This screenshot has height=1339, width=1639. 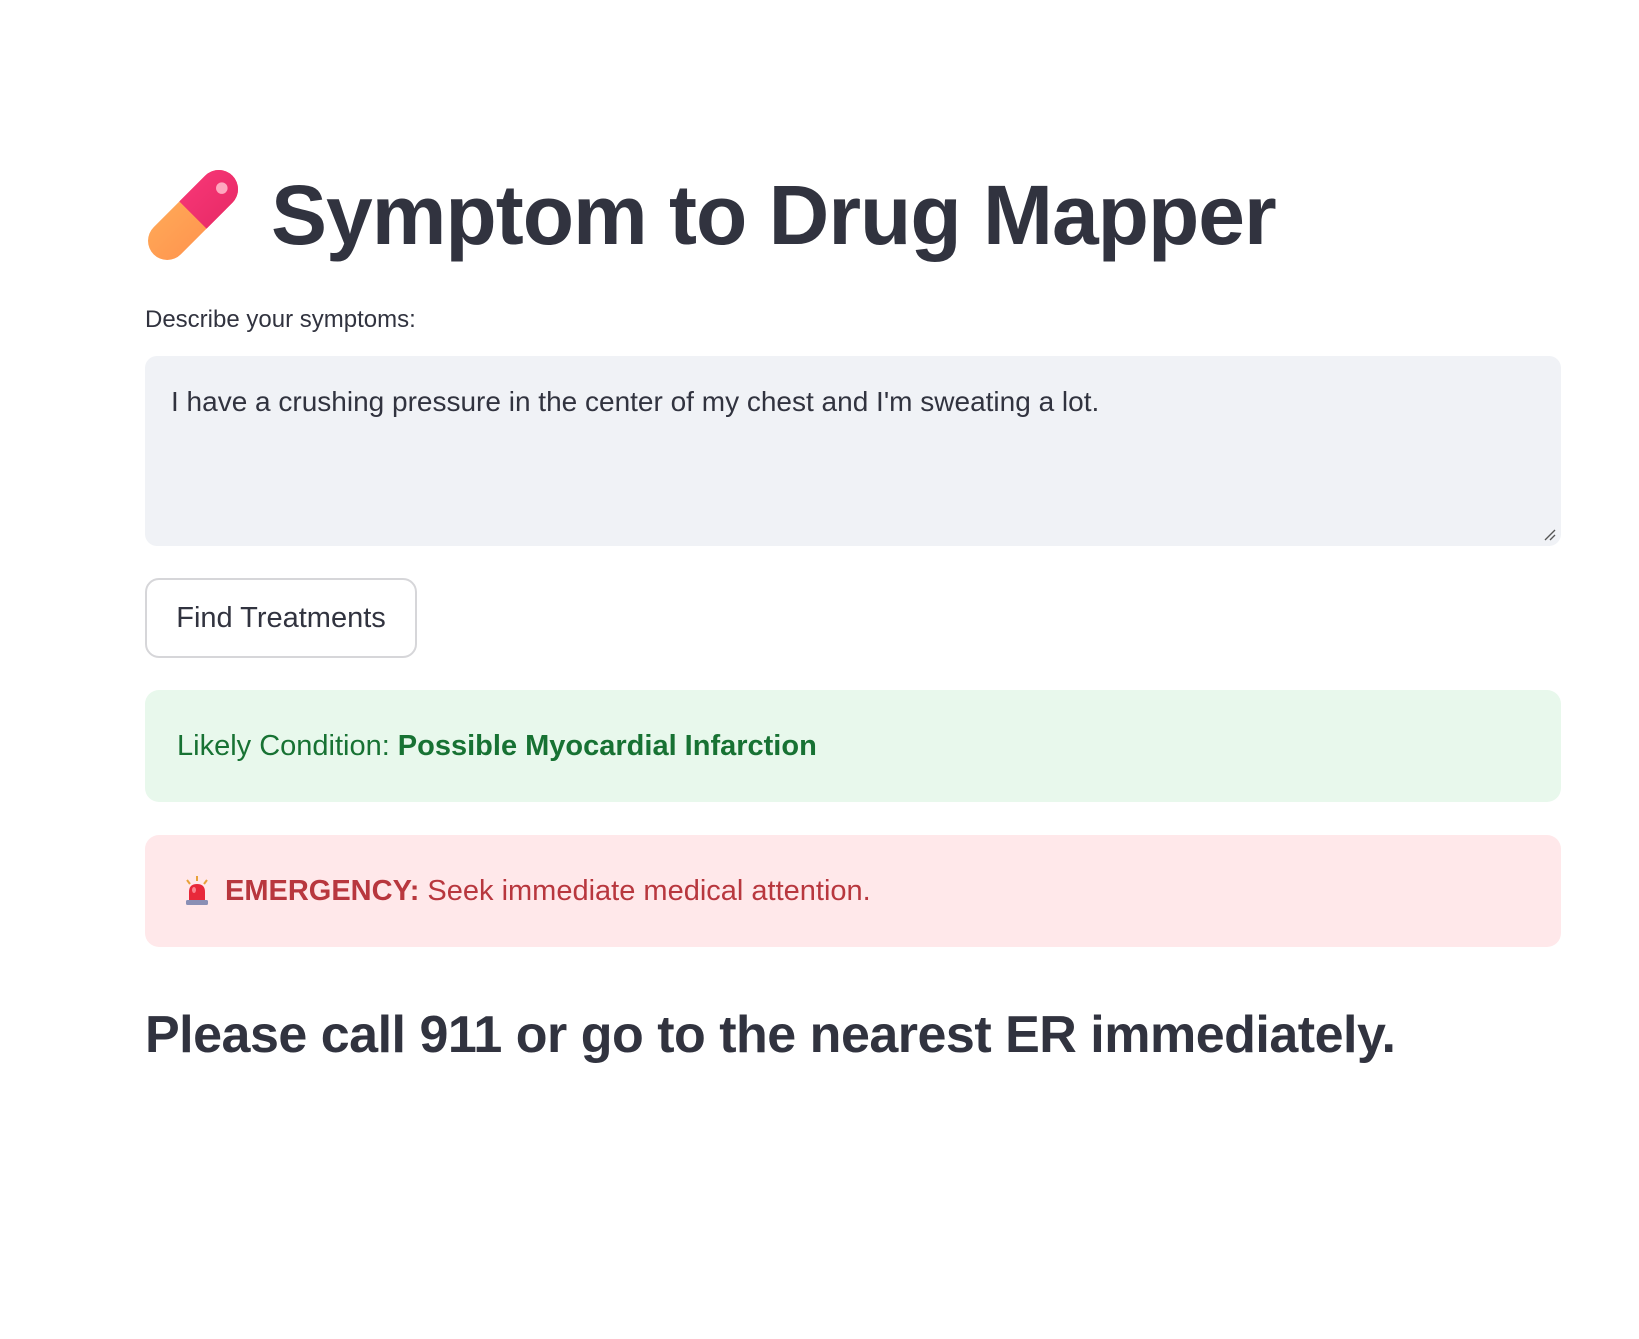 What do you see at coordinates (281, 618) in the screenshot?
I see `find-treatments-button: Find Treatments` at bounding box center [281, 618].